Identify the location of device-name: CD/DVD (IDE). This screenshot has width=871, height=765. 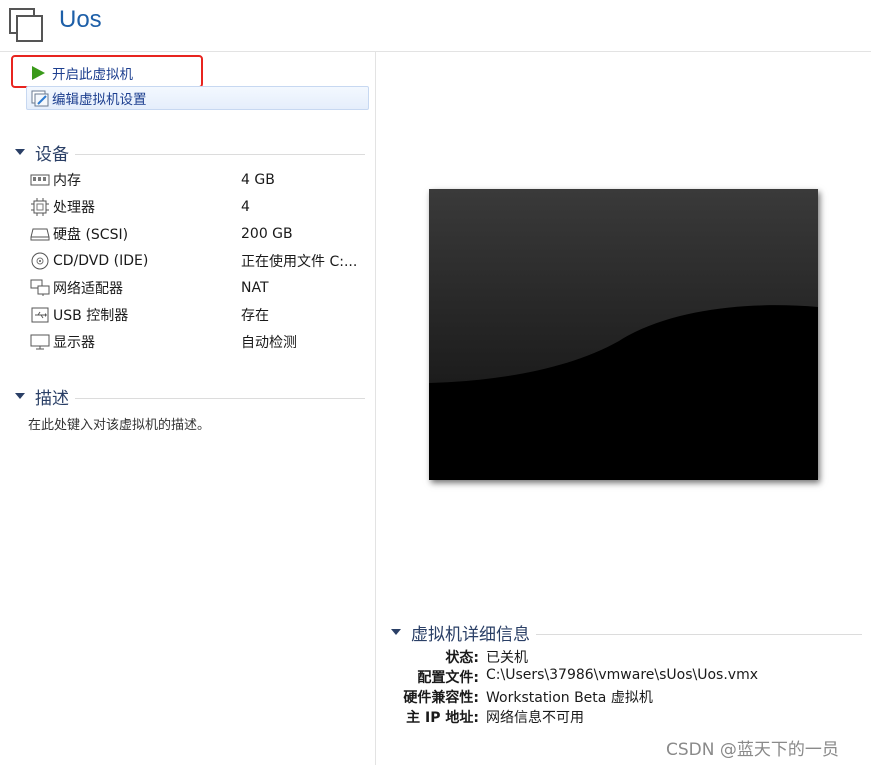
(101, 261).